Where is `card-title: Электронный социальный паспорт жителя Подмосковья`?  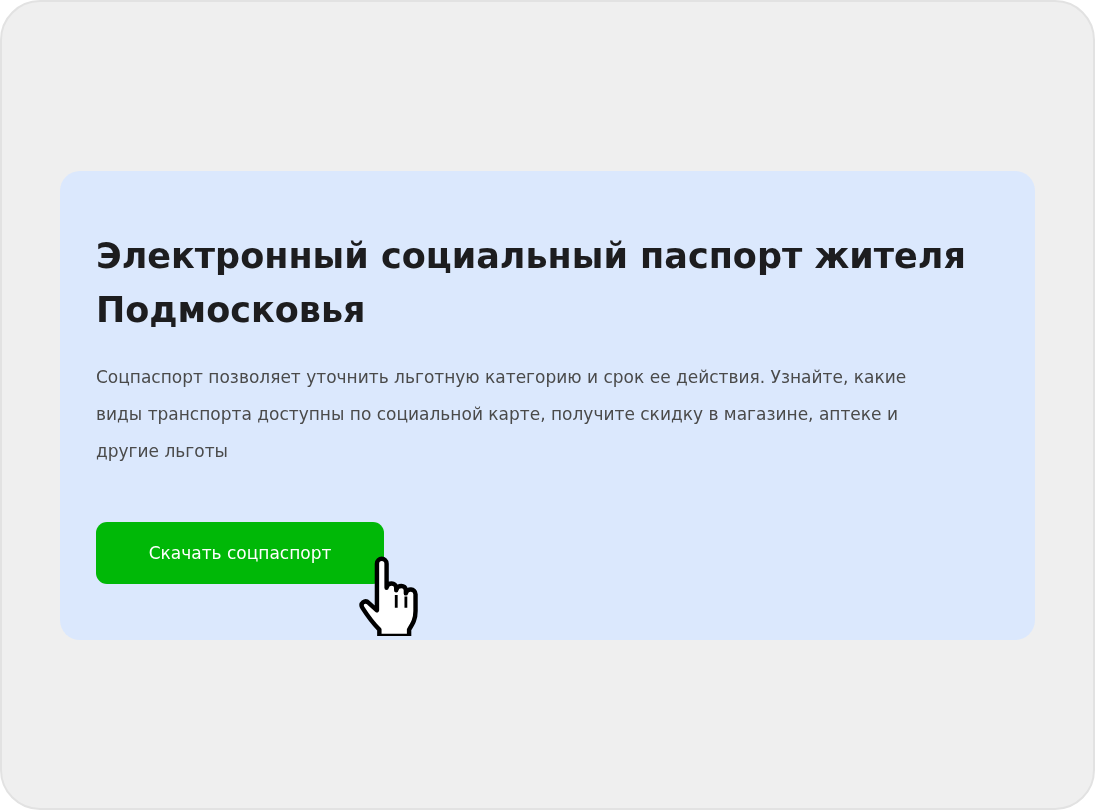 card-title: Электронный социальный паспорт жителя Подмосковья is located at coordinates (531, 283).